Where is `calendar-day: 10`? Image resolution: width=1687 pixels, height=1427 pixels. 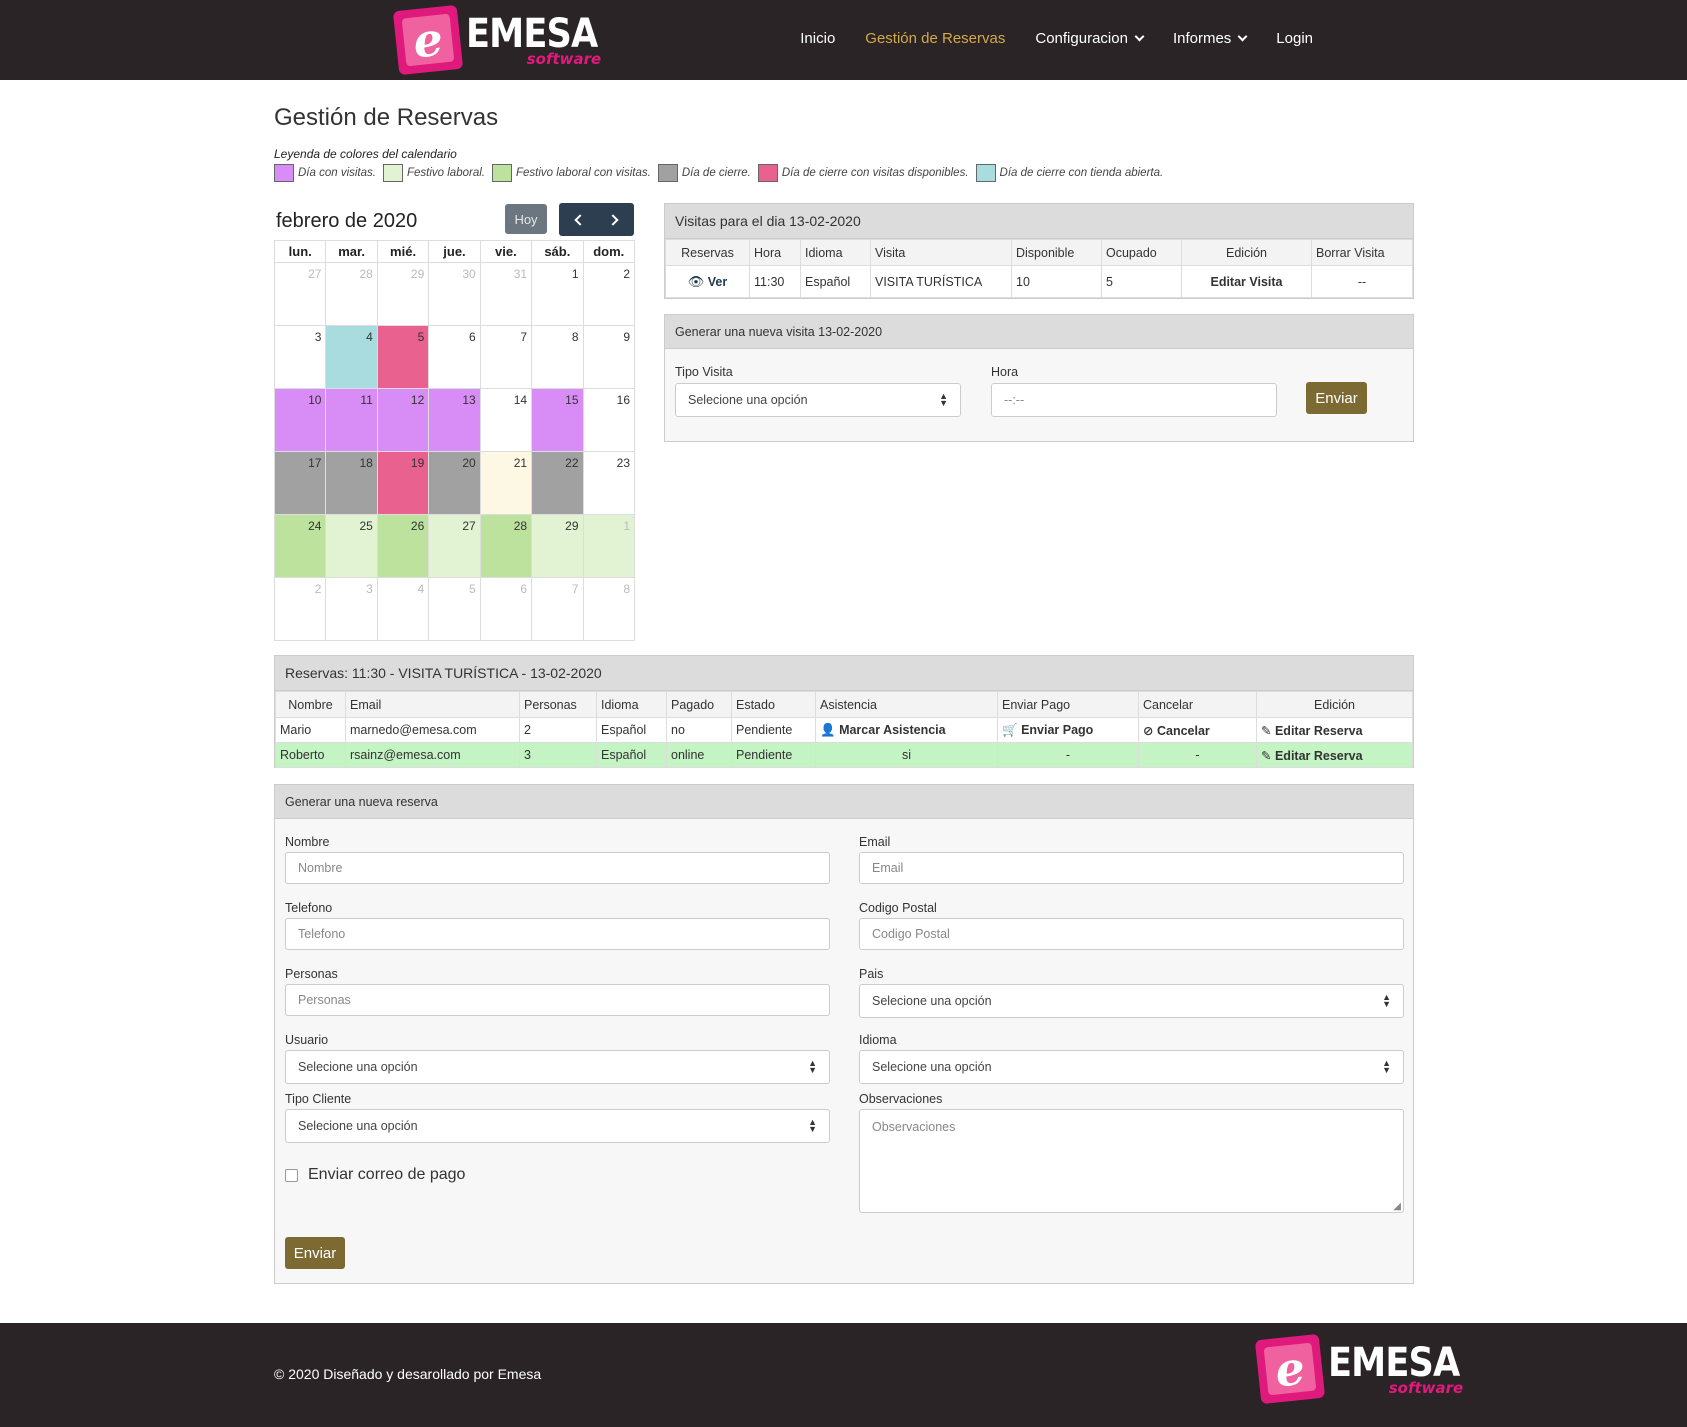
calendar-day: 10 is located at coordinates (300, 420).